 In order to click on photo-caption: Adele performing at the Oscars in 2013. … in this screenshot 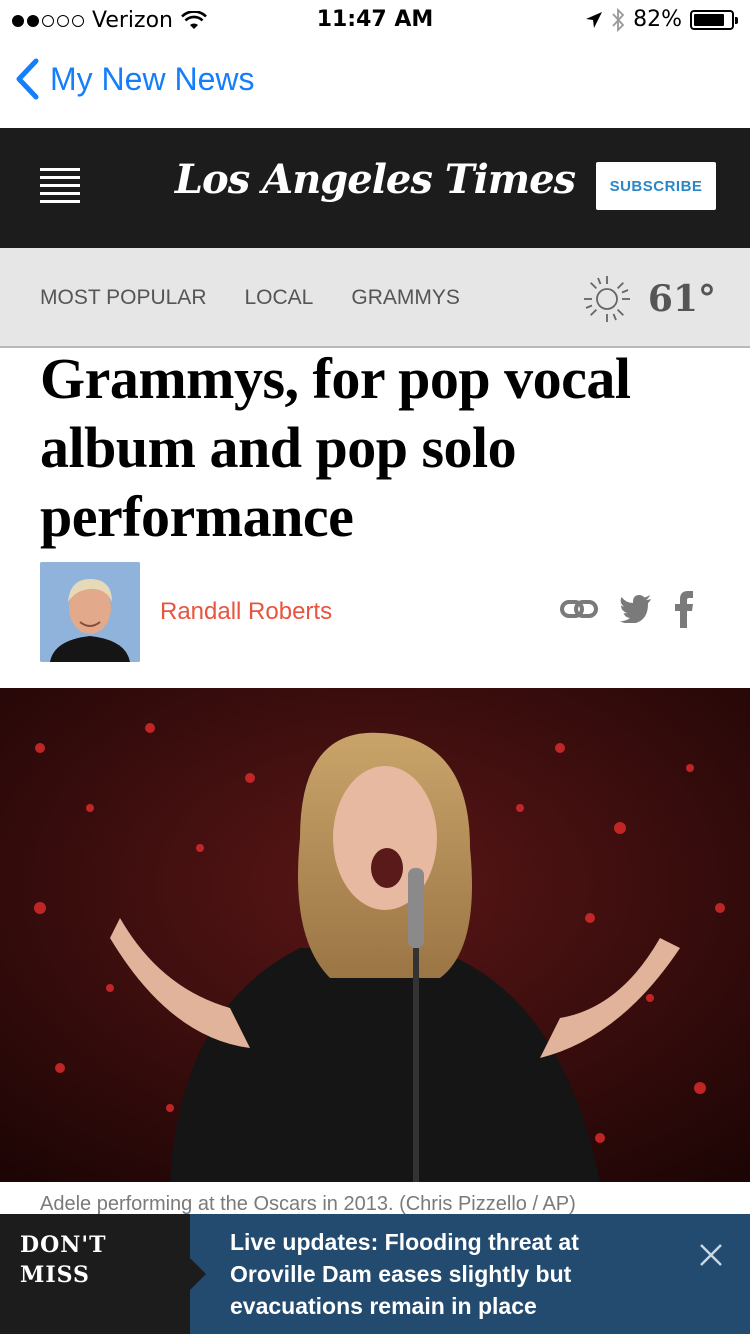, I will do `click(308, 1204)`.